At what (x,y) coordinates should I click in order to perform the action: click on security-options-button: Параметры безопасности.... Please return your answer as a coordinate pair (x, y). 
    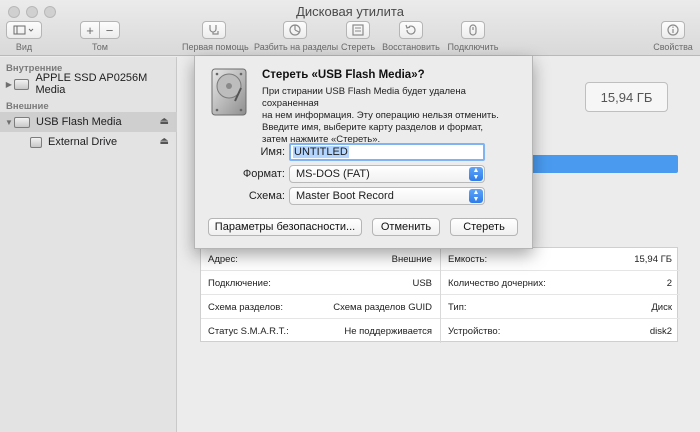
    Looking at the image, I should click on (285, 227).